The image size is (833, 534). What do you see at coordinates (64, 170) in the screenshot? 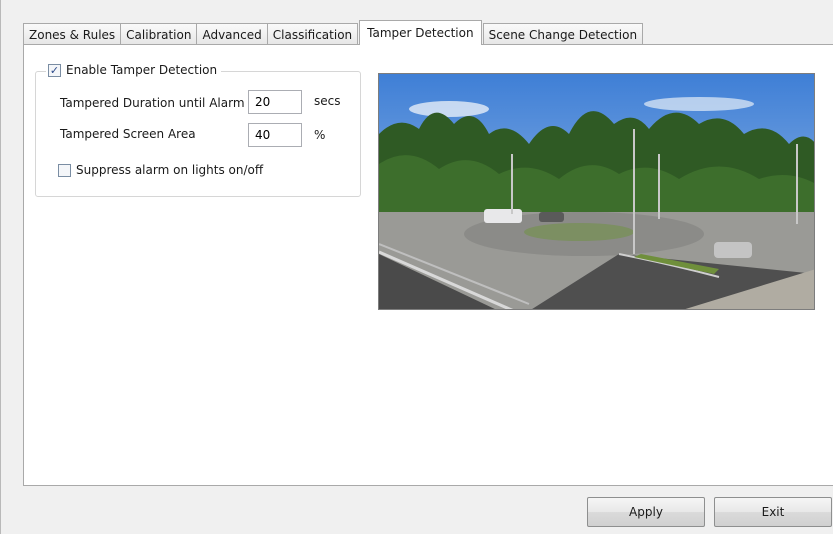
I see `suppress-alarm-checkbox-box` at bounding box center [64, 170].